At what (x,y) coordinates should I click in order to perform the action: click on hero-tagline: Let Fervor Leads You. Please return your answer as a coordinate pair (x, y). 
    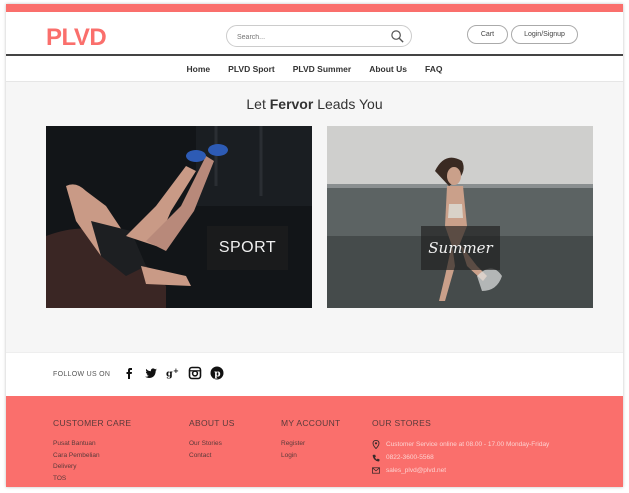
    Looking at the image, I should click on (314, 105).